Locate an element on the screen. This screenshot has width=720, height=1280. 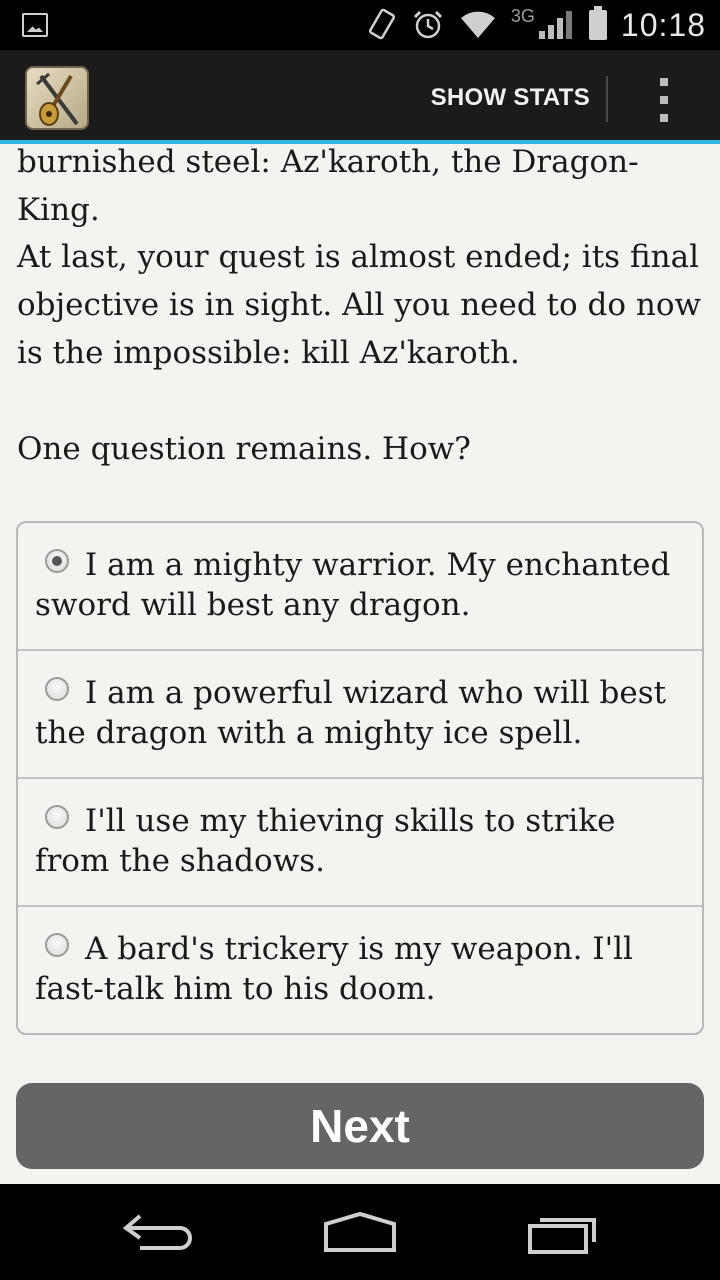
alarm-icon is located at coordinates (427, 24).